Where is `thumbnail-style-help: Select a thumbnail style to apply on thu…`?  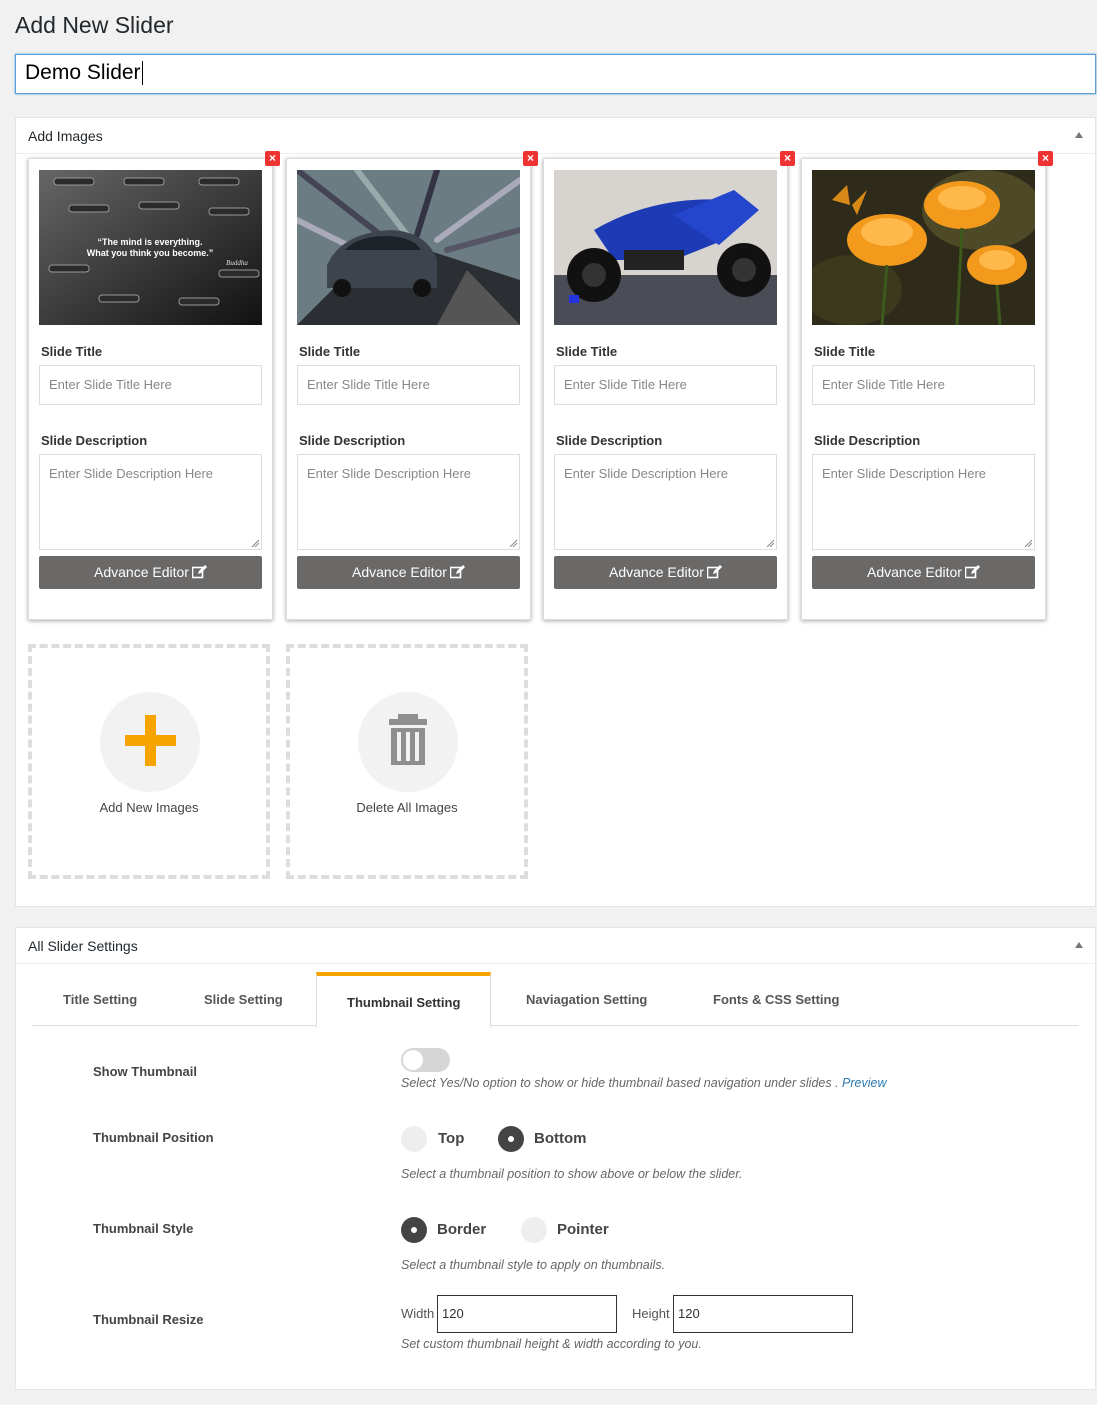 thumbnail-style-help: Select a thumbnail style to apply on thu… is located at coordinates (533, 1265).